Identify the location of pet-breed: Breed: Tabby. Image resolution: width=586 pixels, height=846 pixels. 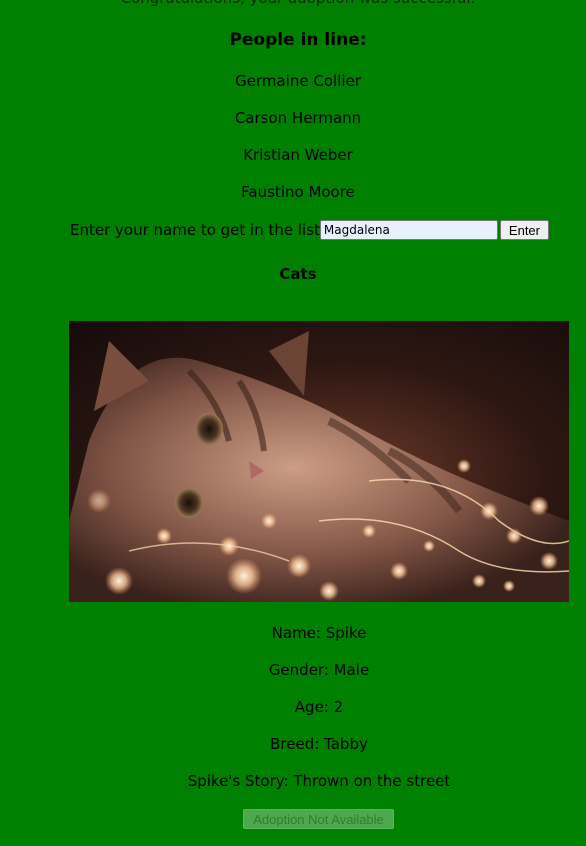
(319, 744).